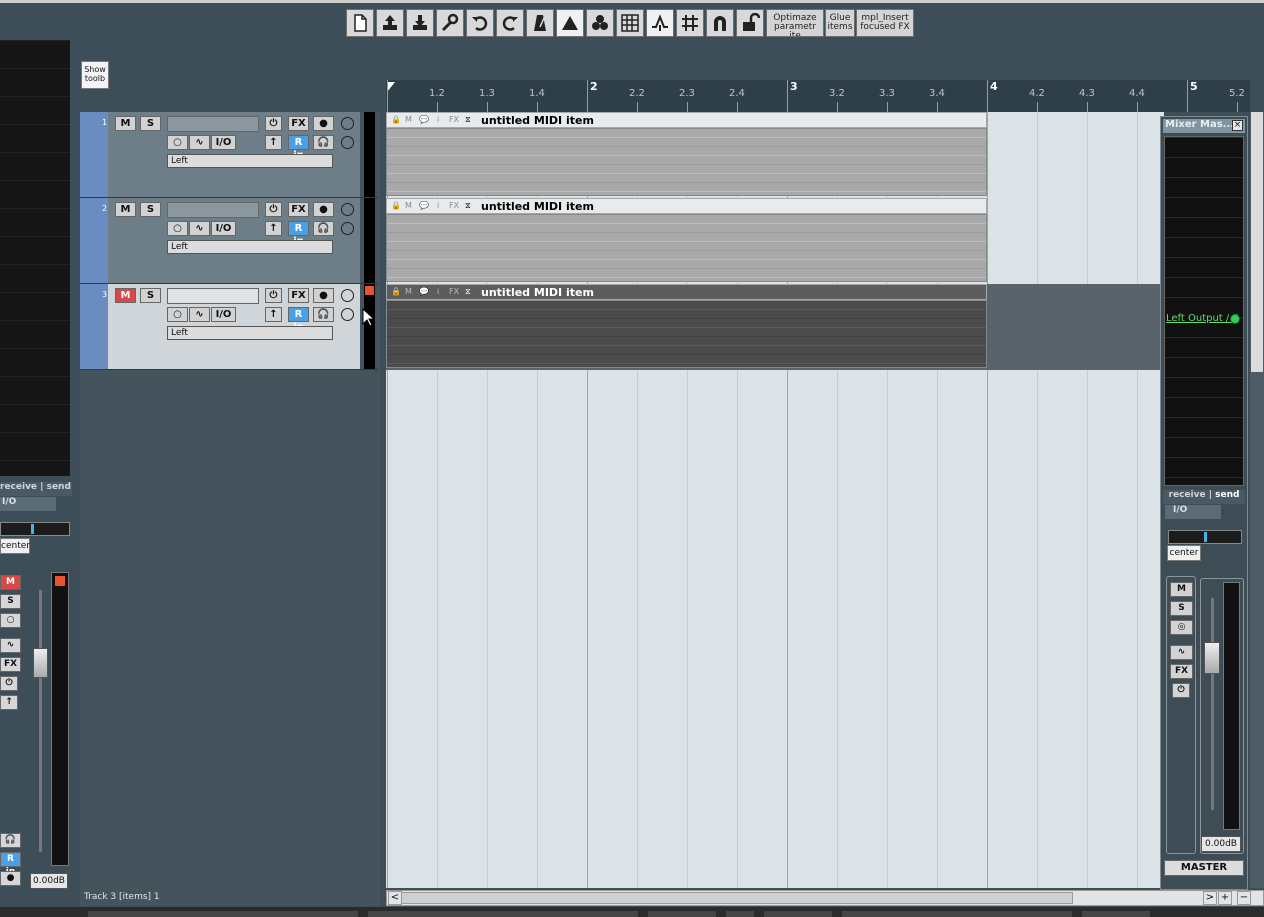 This screenshot has height=917, width=1264. I want to click on master-solo-button: S, so click(1181, 608).